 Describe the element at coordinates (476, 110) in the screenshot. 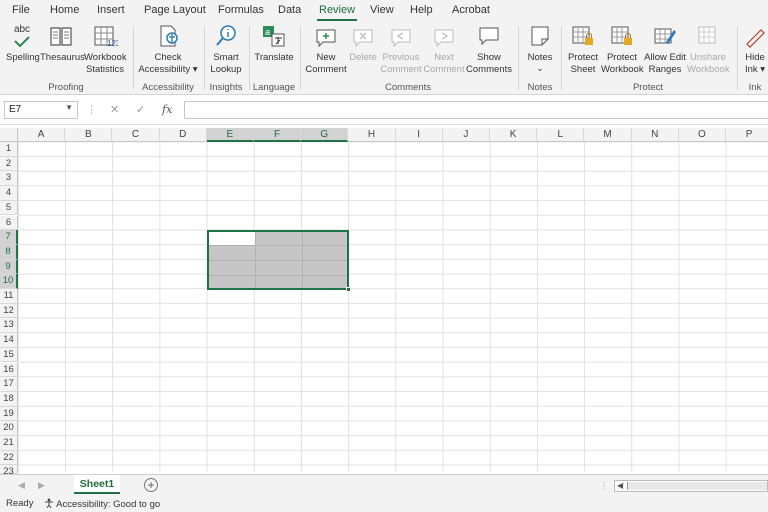

I see `formula-input` at that location.